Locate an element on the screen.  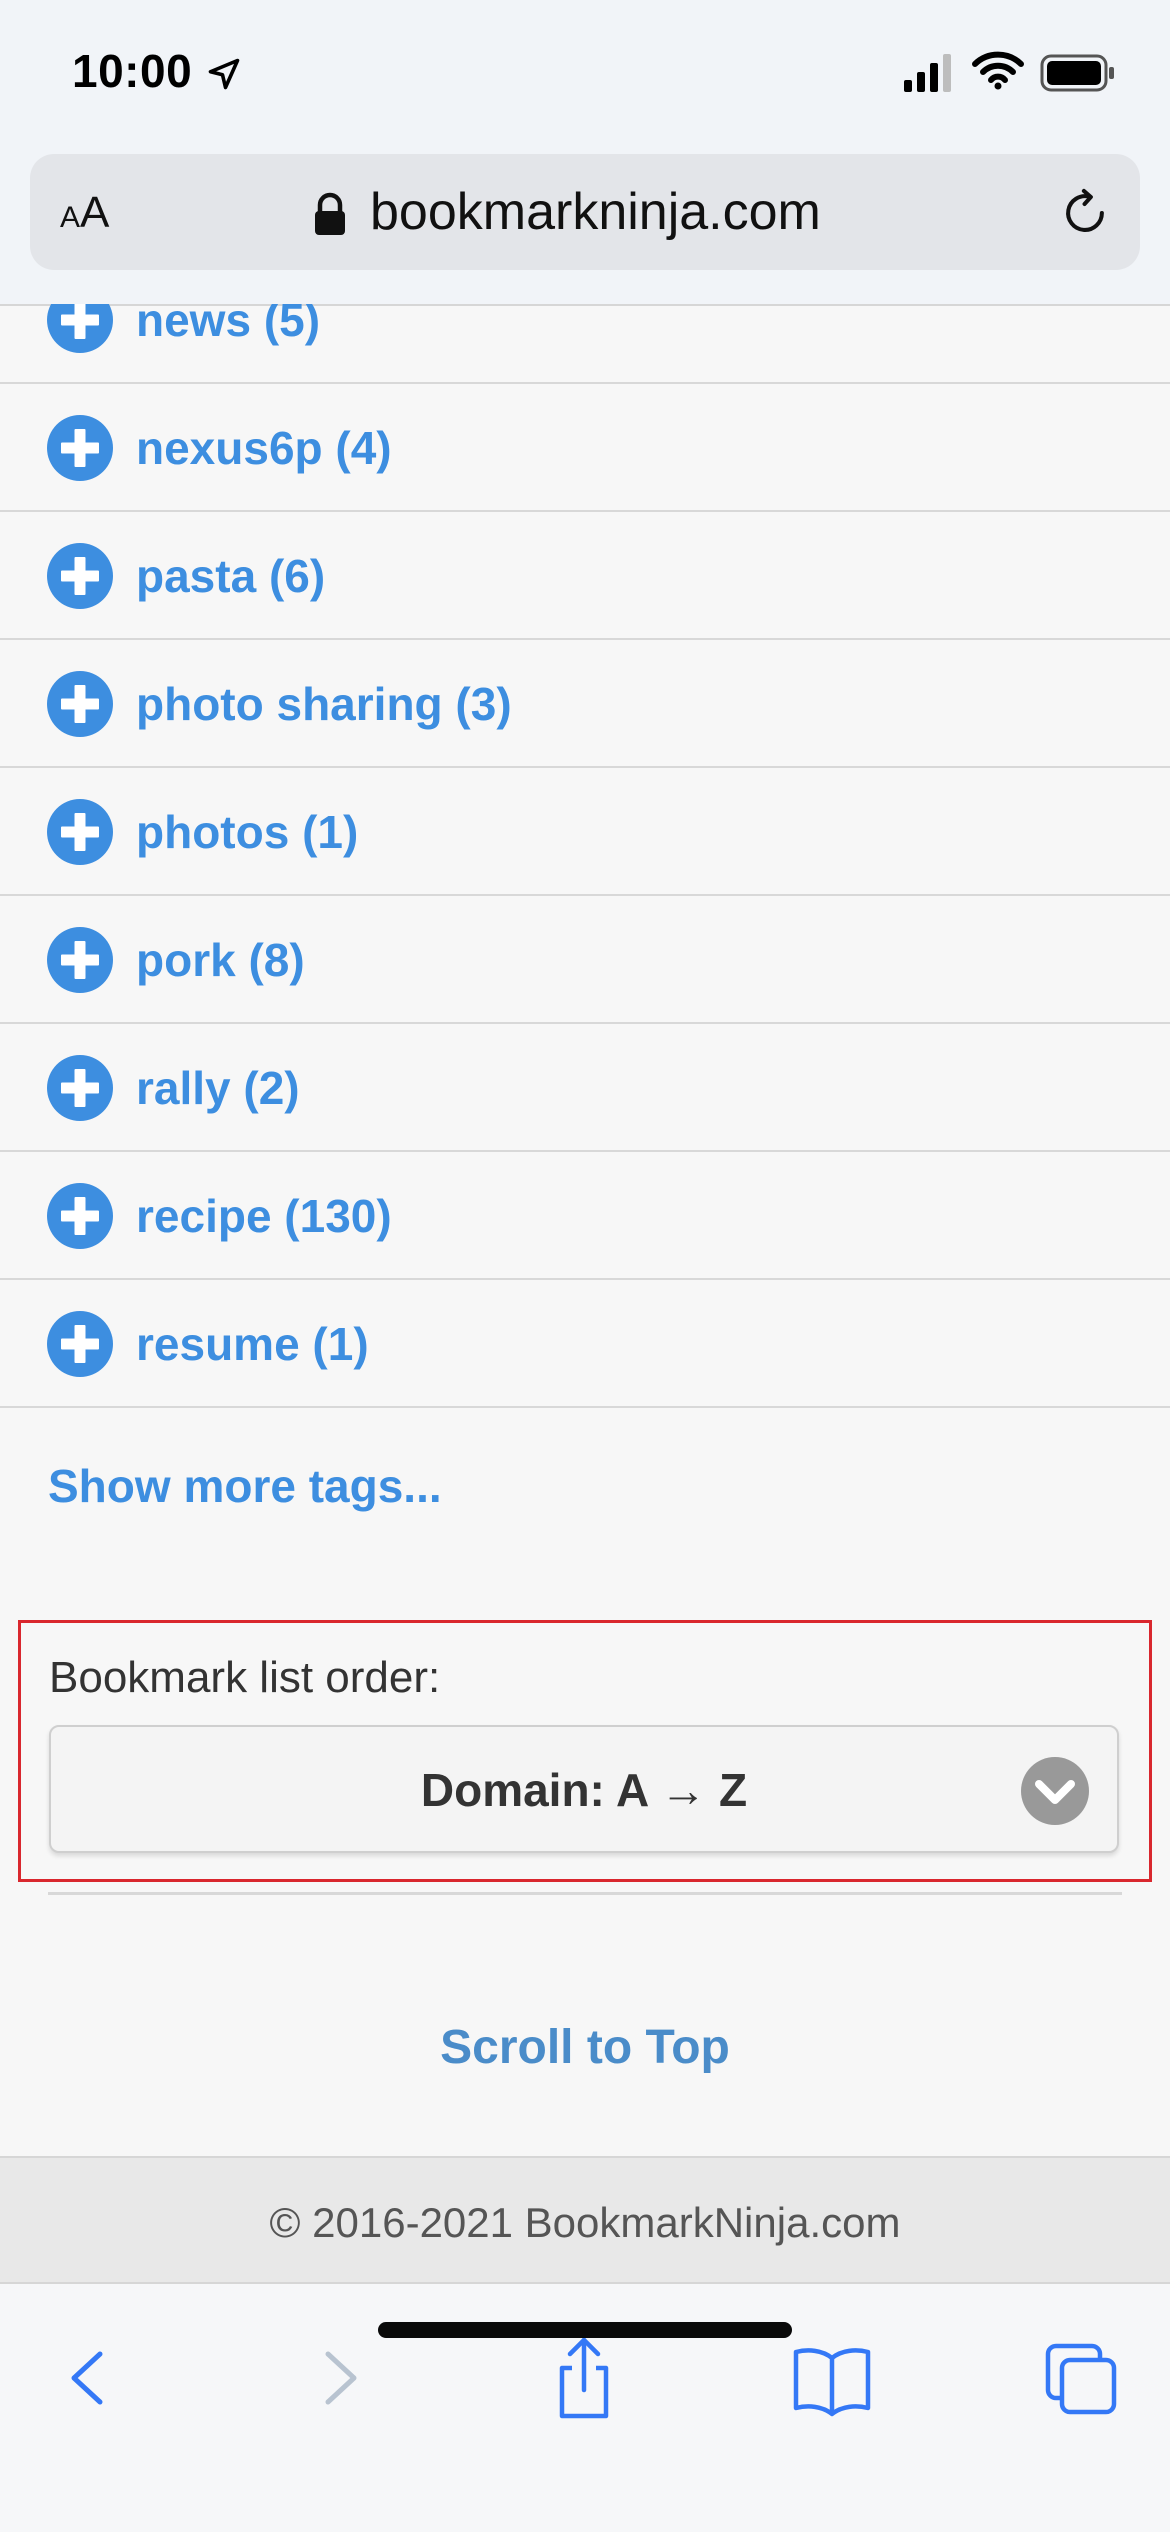
forward-icon is located at coordinates (340, 2378).